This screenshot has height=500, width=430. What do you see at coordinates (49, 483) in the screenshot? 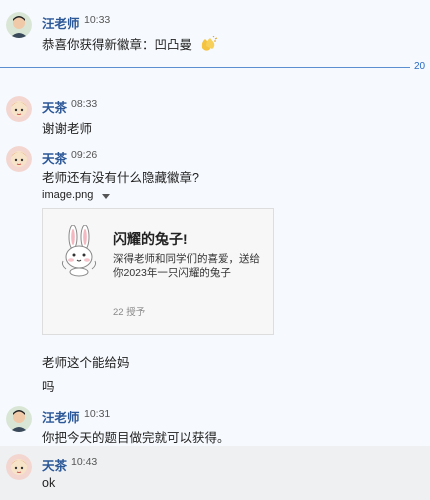
I see `message-text: ok` at bounding box center [49, 483].